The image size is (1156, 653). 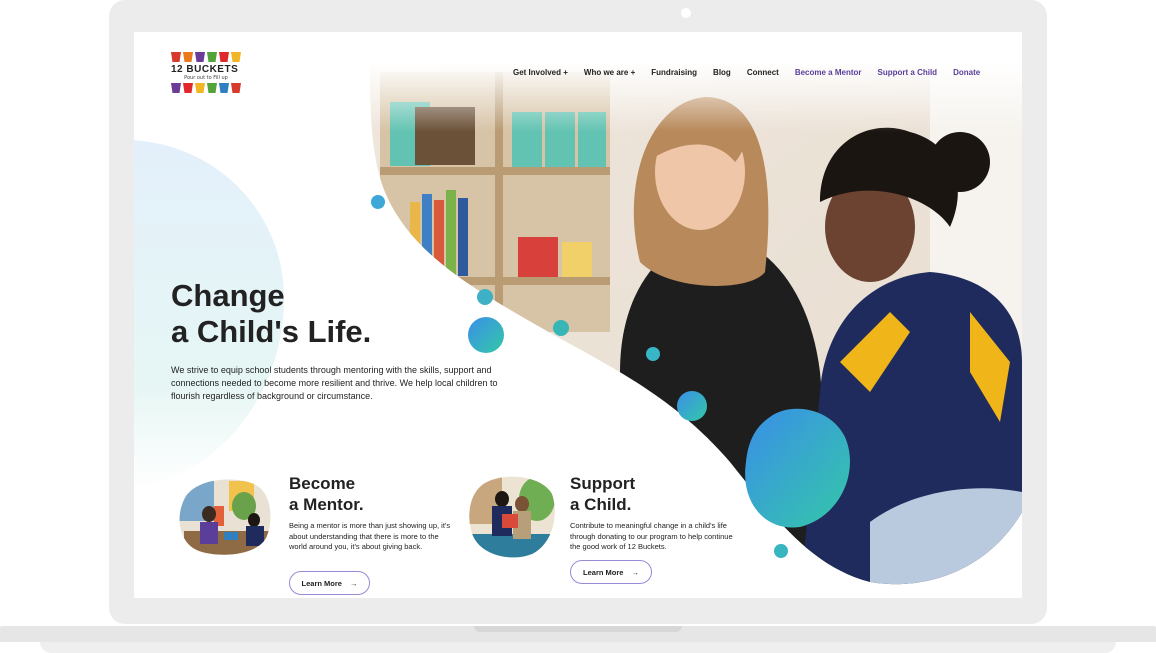 I want to click on support-learn-more-button: Learn More →, so click(x=611, y=572).